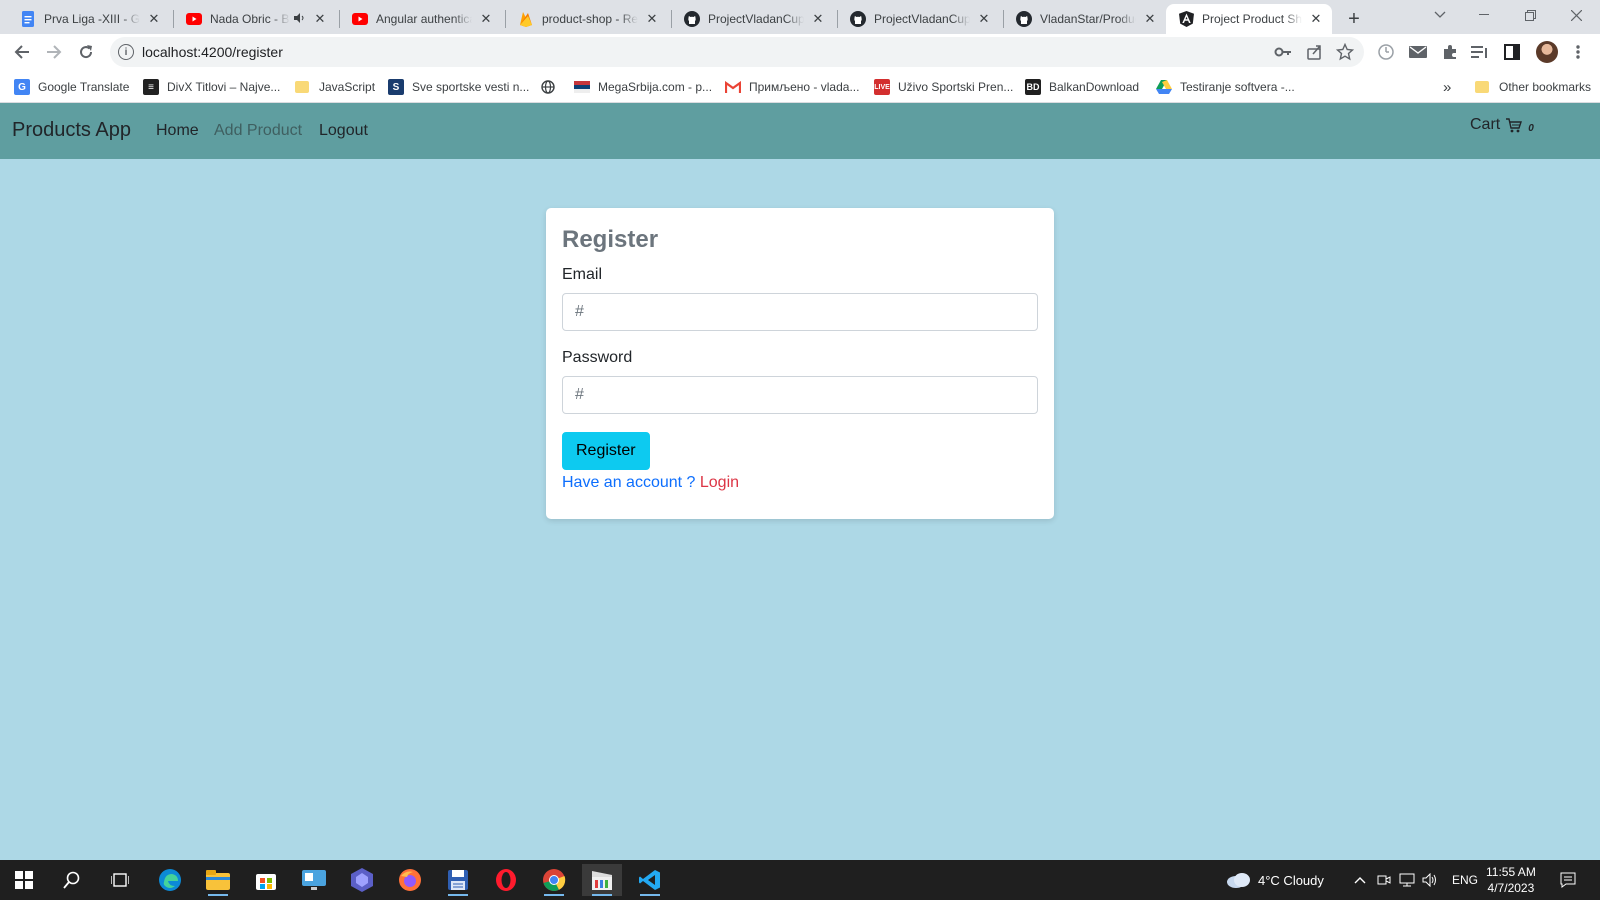  I want to click on side-panel-icon, so click(1512, 52).